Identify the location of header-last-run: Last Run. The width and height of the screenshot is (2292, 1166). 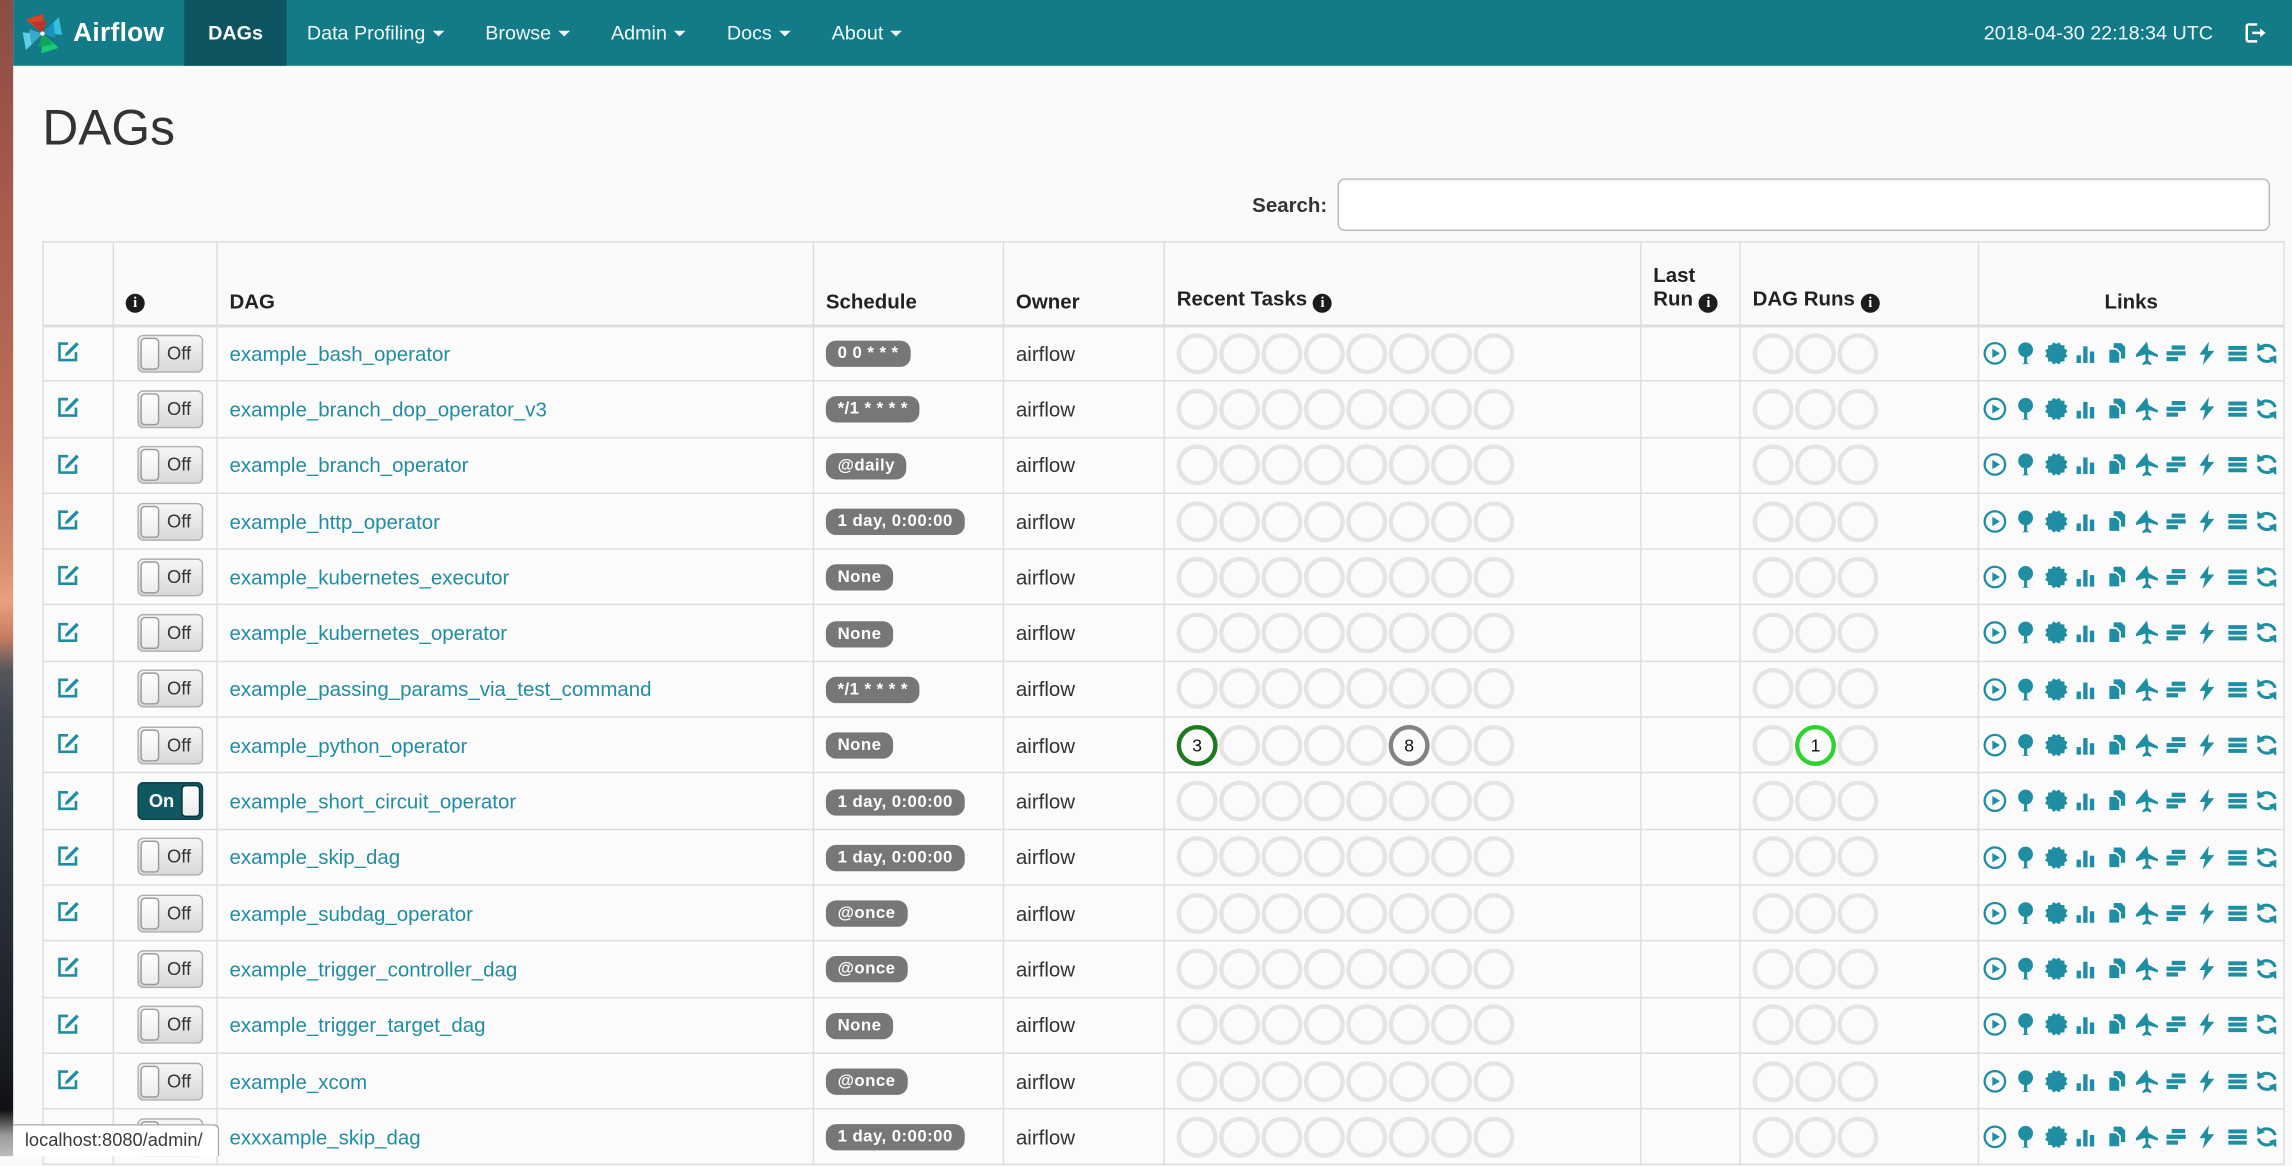
(1690, 284).